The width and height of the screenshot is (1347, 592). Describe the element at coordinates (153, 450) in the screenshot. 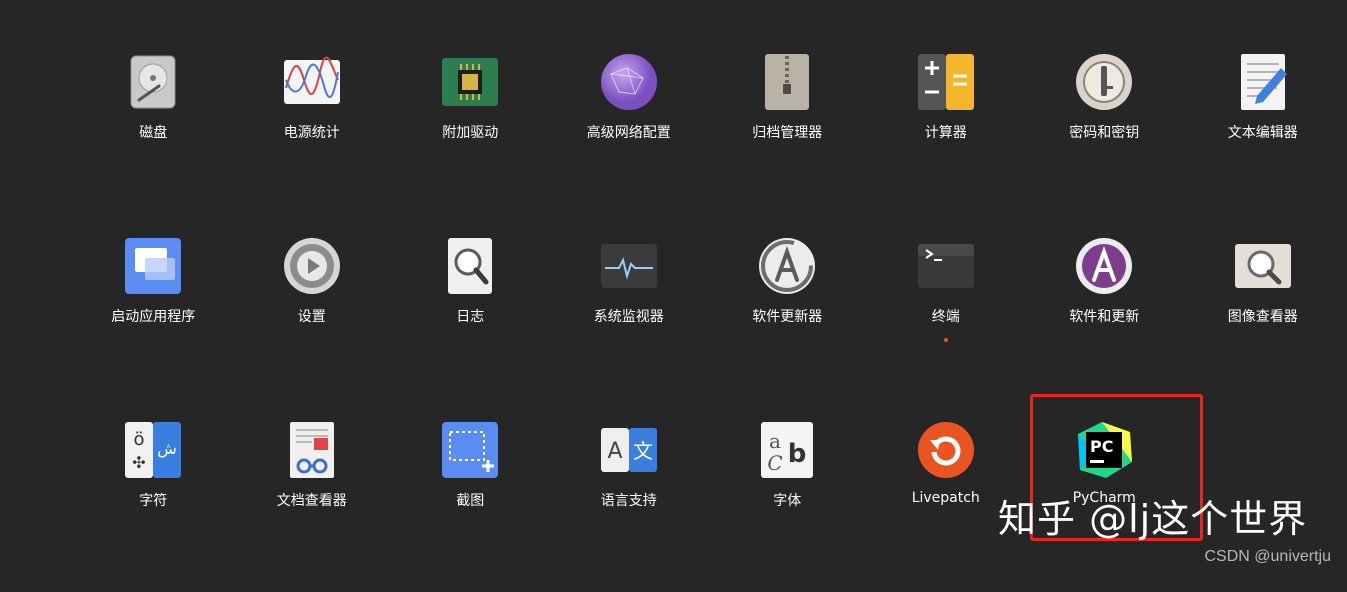

I see `characters-icon: ö ✣ ش` at that location.